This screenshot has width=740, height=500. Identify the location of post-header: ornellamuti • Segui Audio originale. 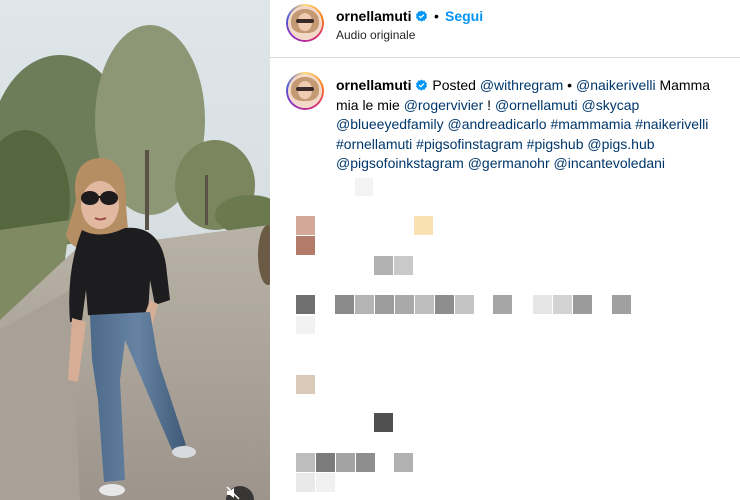
(505, 29).